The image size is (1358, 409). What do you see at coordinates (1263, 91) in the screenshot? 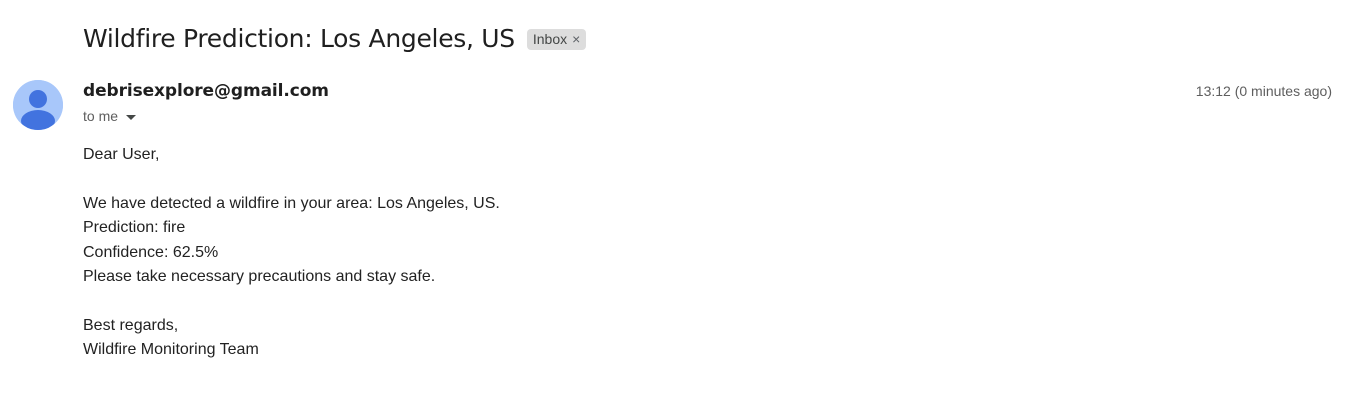
I see `email-timestamp: 13:12 (0 minutes ago)` at bounding box center [1263, 91].